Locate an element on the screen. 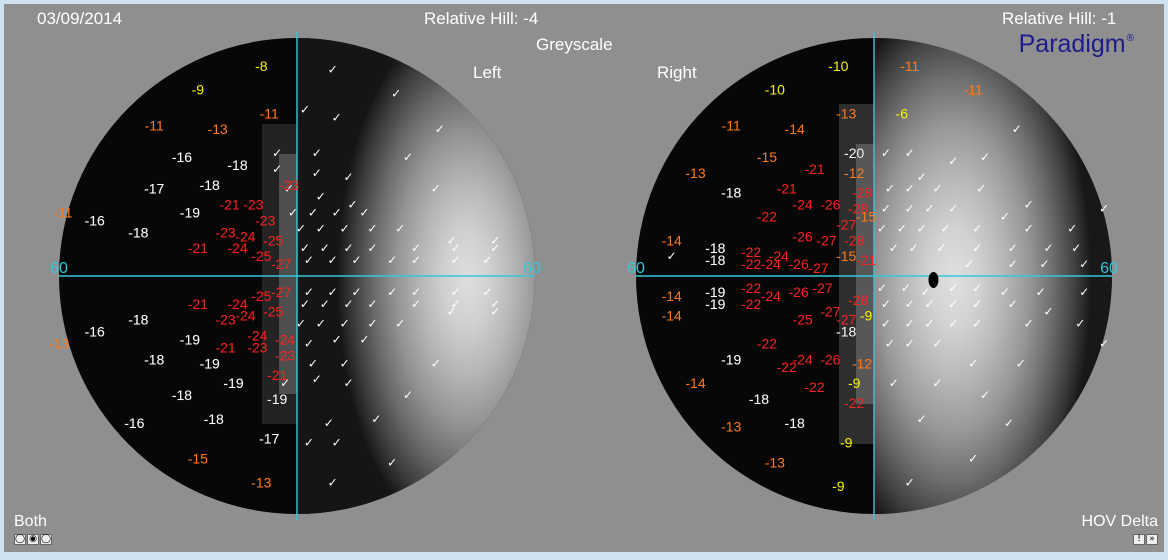  left-field-value: -17 is located at coordinates (269, 439).